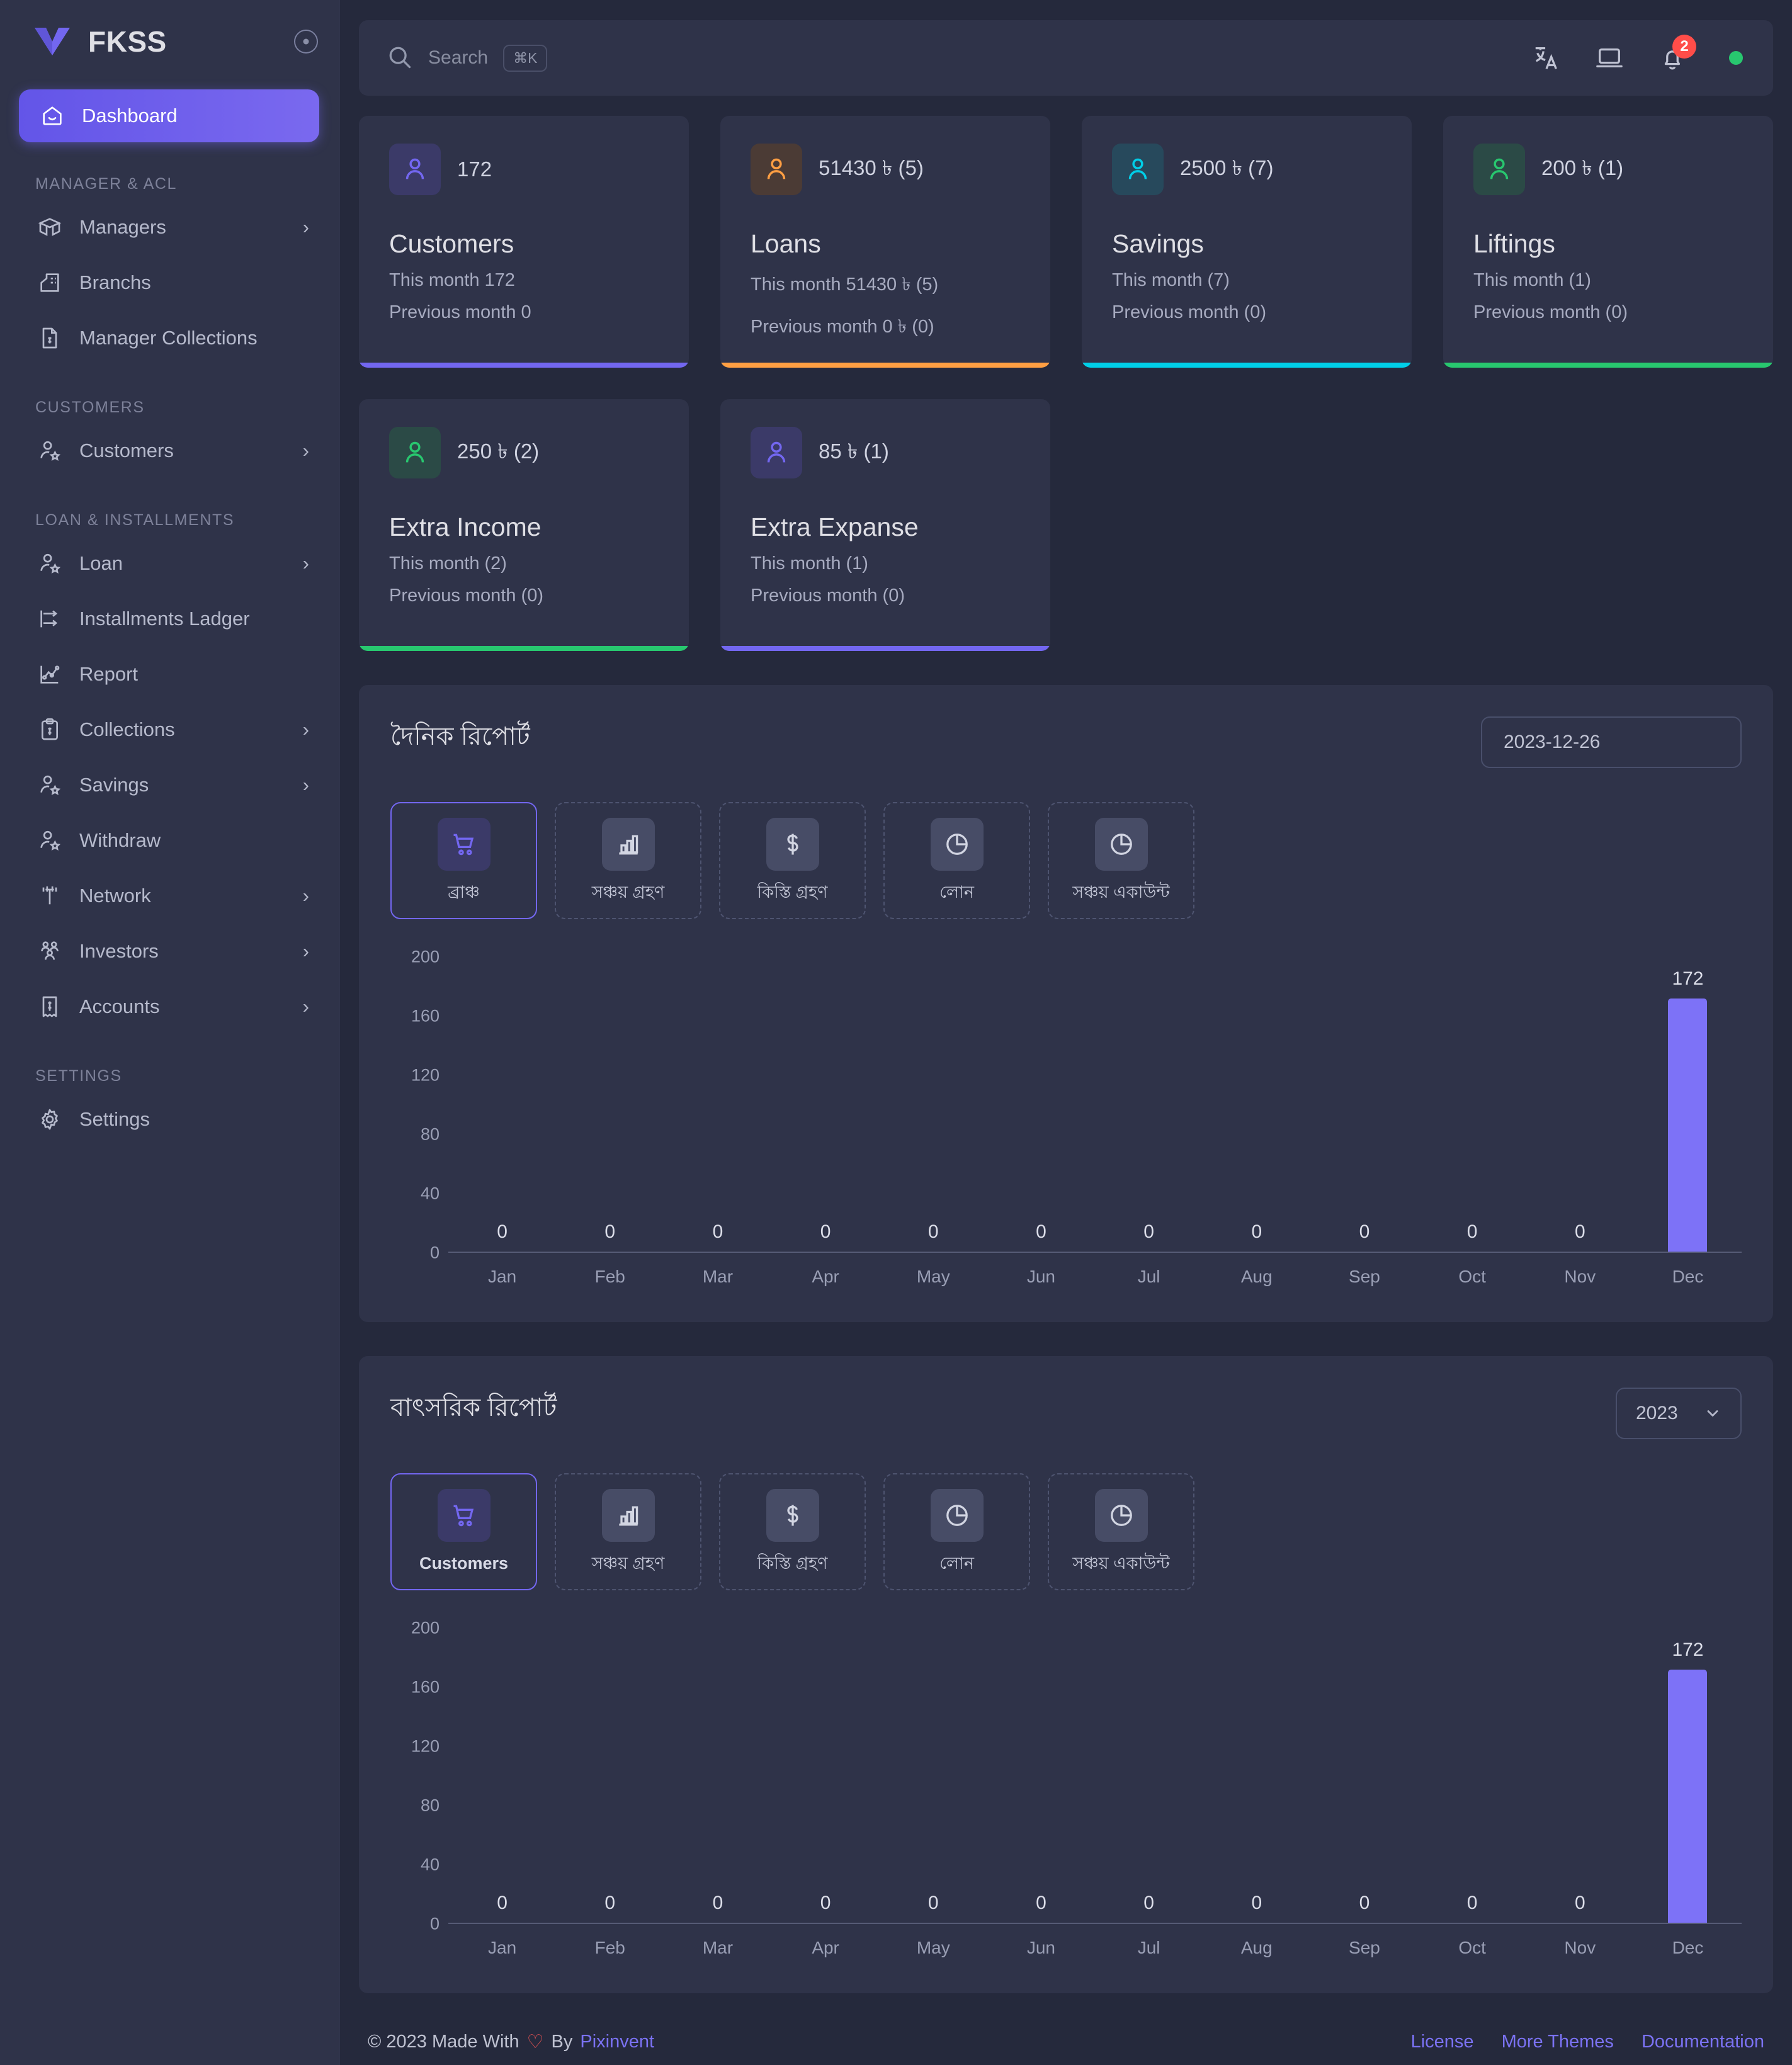 The height and width of the screenshot is (2065, 1792). Describe the element at coordinates (169, 785) in the screenshot. I see `sidebar-item-savings: Savings ›` at that location.